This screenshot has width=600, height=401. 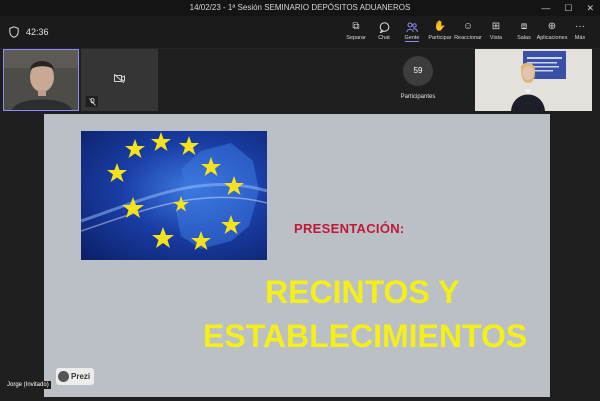 I want to click on mic-muted-badge, so click(x=92, y=101).